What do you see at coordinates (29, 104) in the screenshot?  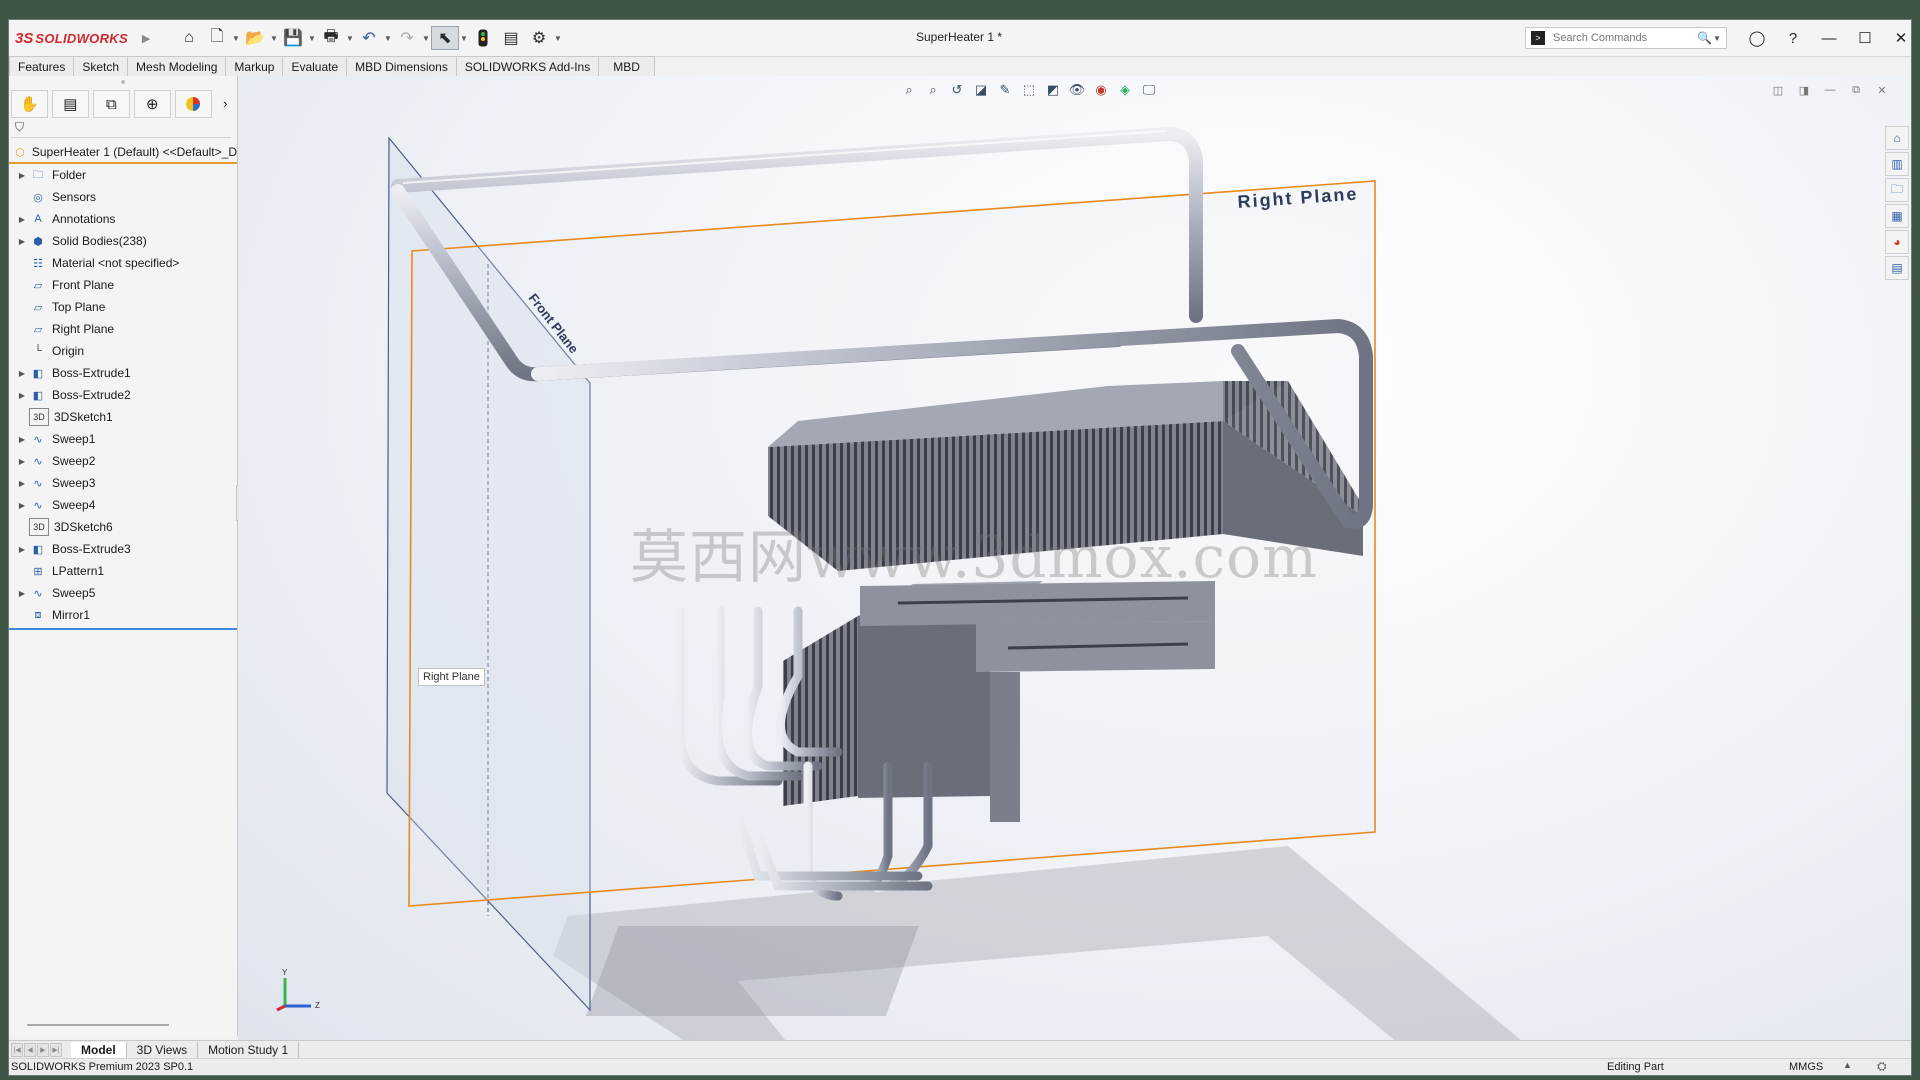 I see `feature-tree-tab-icon: ✋` at bounding box center [29, 104].